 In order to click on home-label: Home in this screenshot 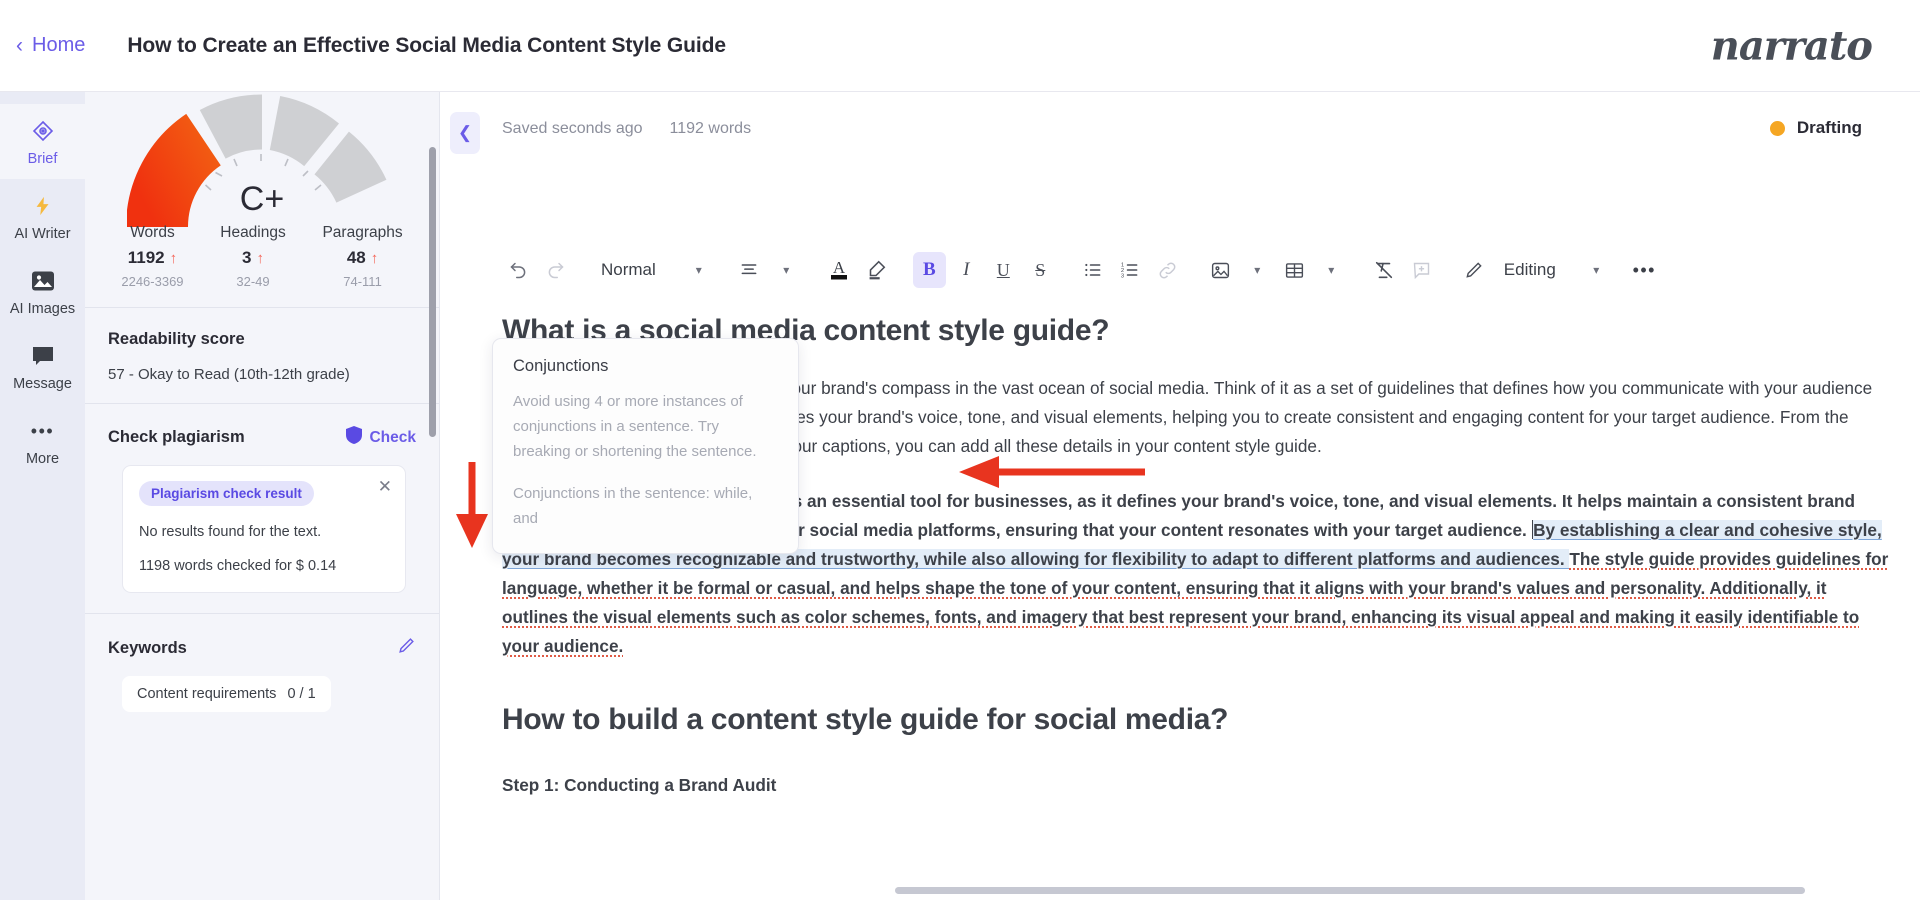, I will do `click(59, 45)`.